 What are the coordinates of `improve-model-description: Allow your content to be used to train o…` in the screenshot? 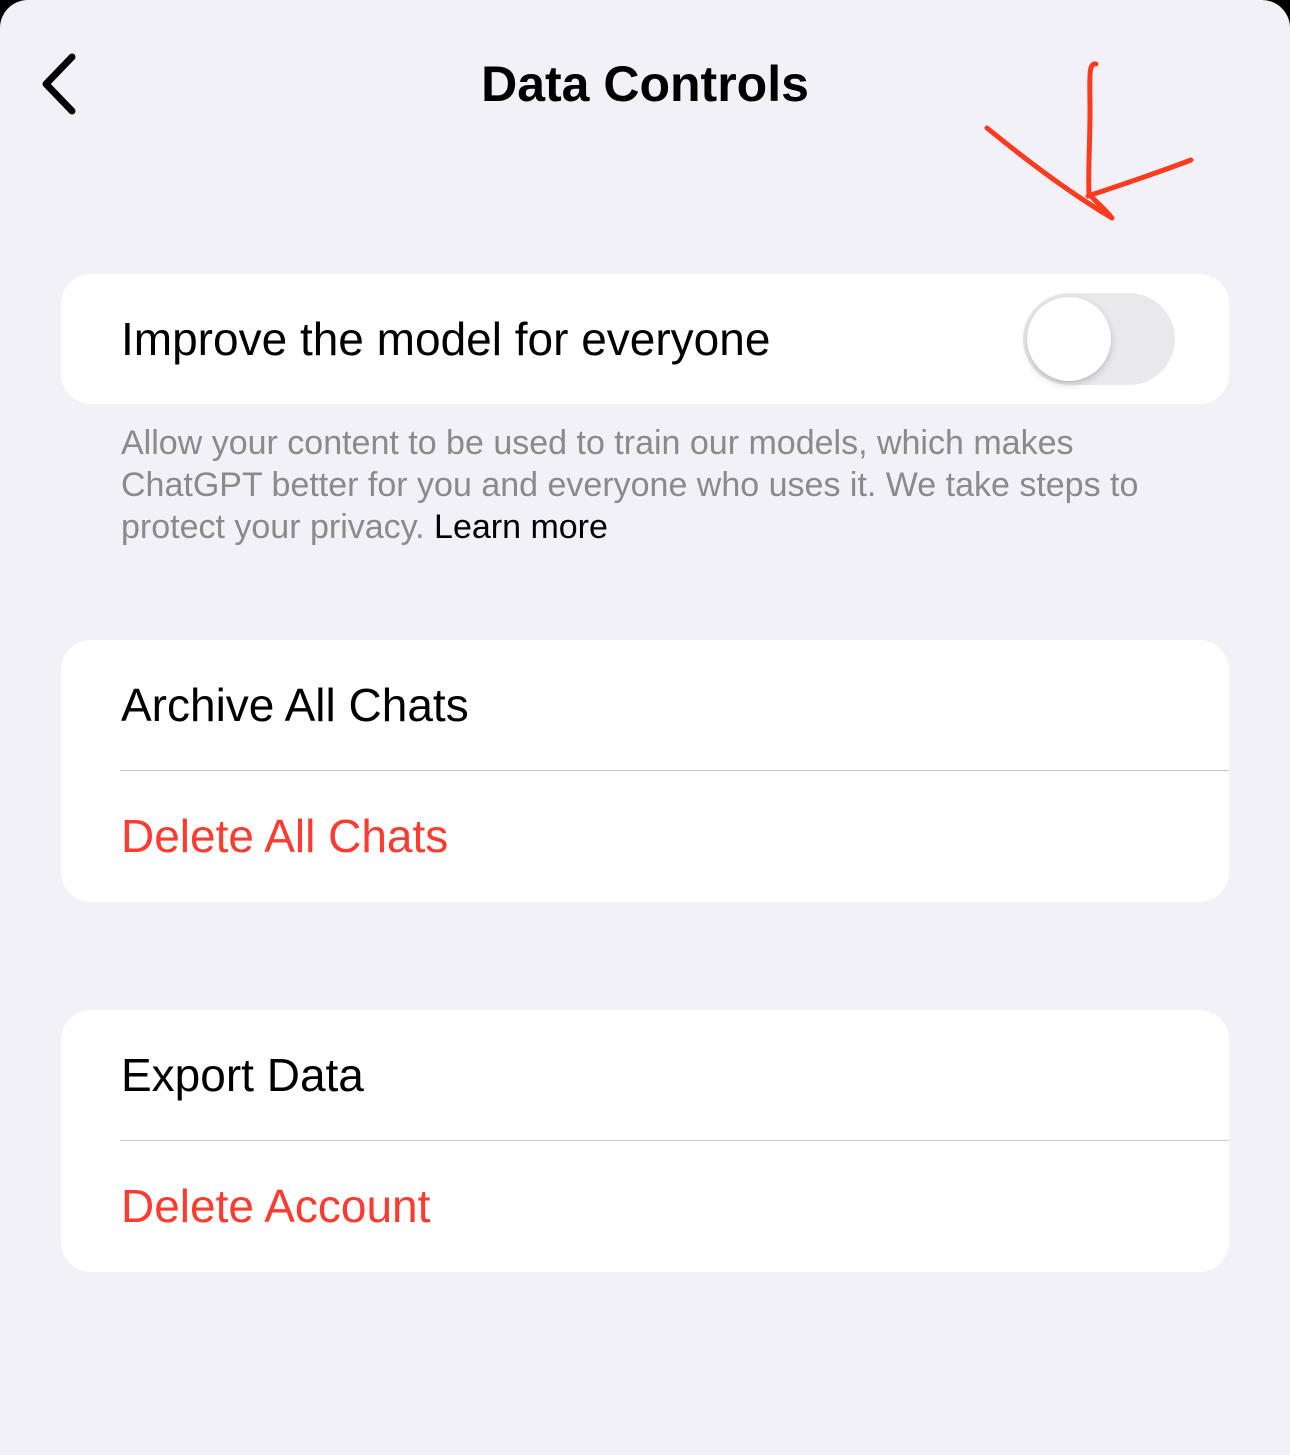 It's located at (651, 485).